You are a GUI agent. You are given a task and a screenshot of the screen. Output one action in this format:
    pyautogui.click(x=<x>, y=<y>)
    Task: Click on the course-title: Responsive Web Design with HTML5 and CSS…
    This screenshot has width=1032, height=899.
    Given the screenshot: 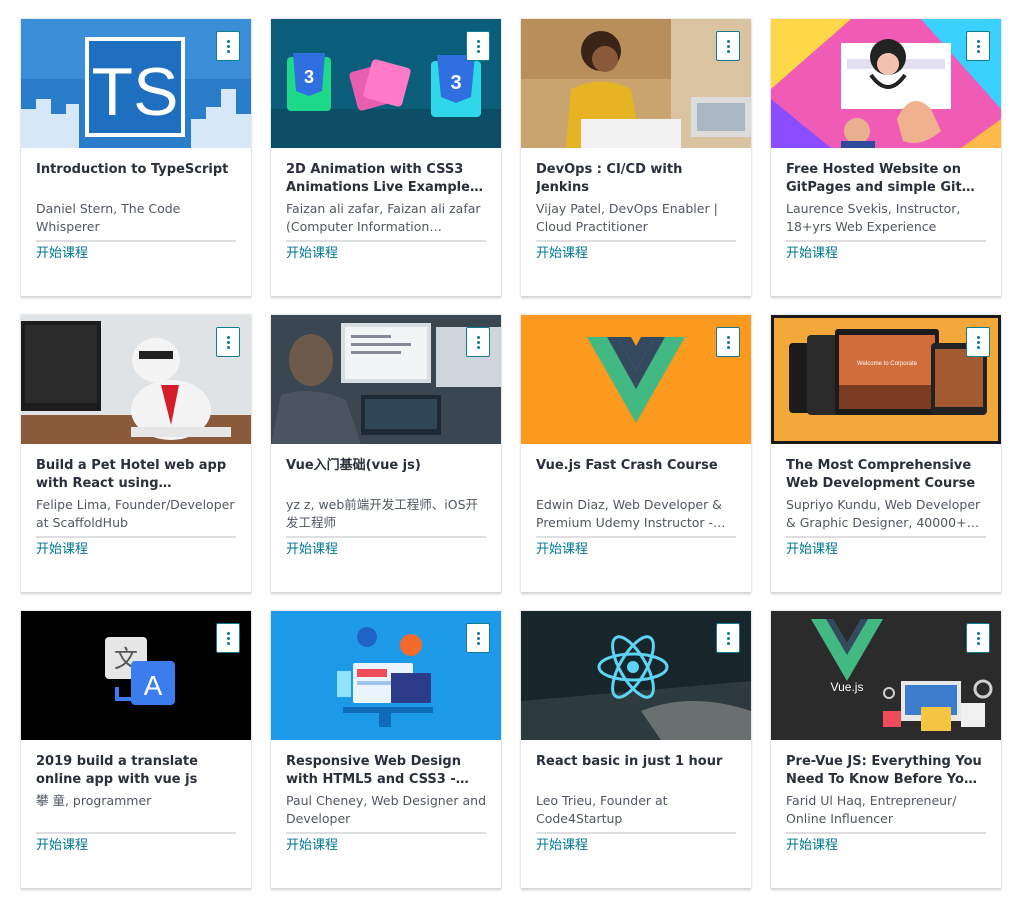 What is the action you would take?
    pyautogui.click(x=386, y=771)
    